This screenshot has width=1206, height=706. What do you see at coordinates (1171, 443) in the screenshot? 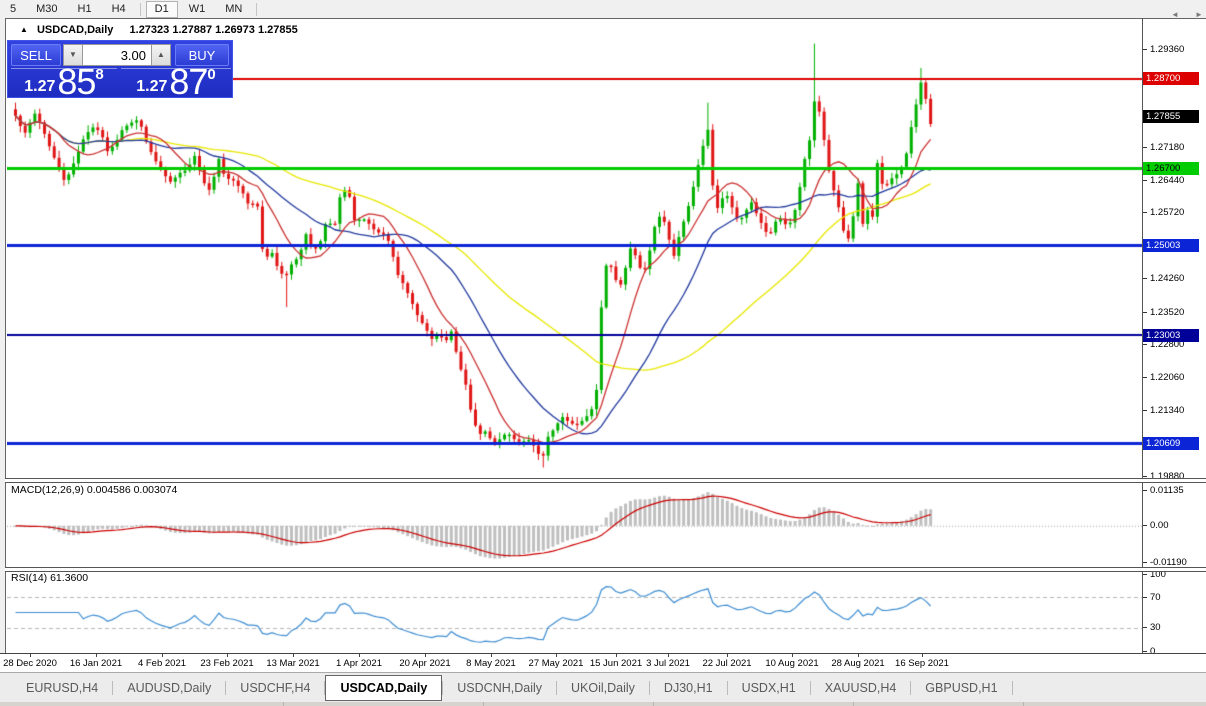
I see `level-price-badge: 1.20609` at bounding box center [1171, 443].